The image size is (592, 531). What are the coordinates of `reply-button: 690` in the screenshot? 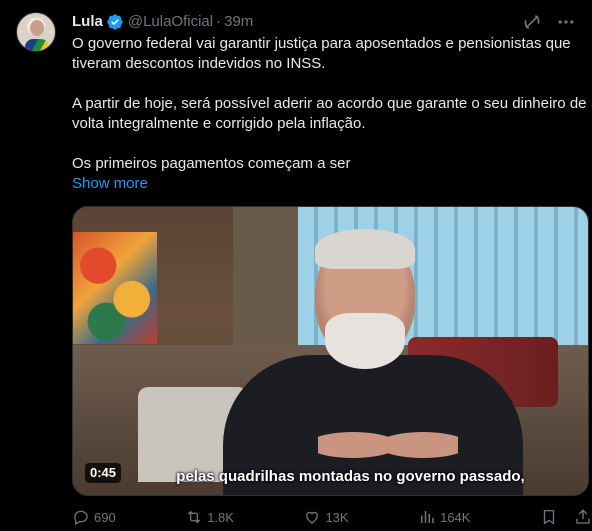 It's located at (94, 517).